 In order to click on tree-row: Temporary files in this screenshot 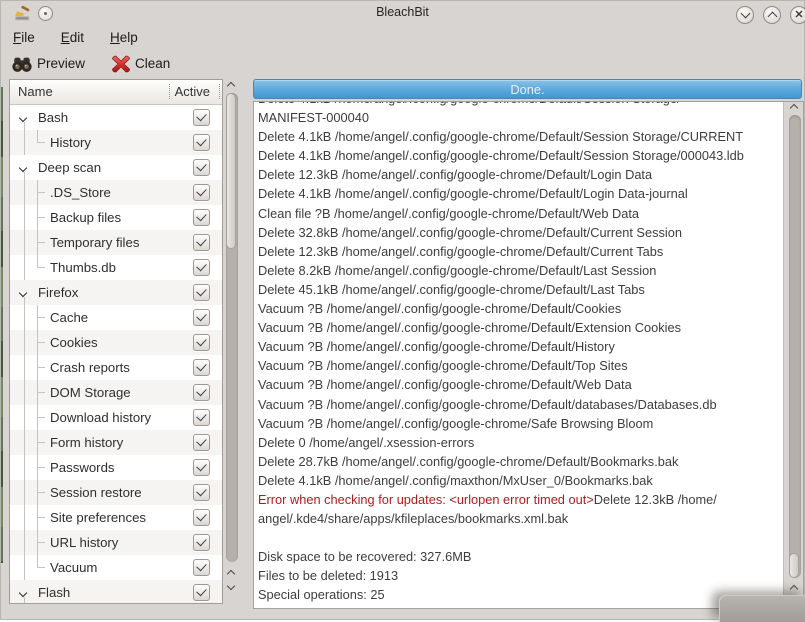, I will do `click(116, 242)`.